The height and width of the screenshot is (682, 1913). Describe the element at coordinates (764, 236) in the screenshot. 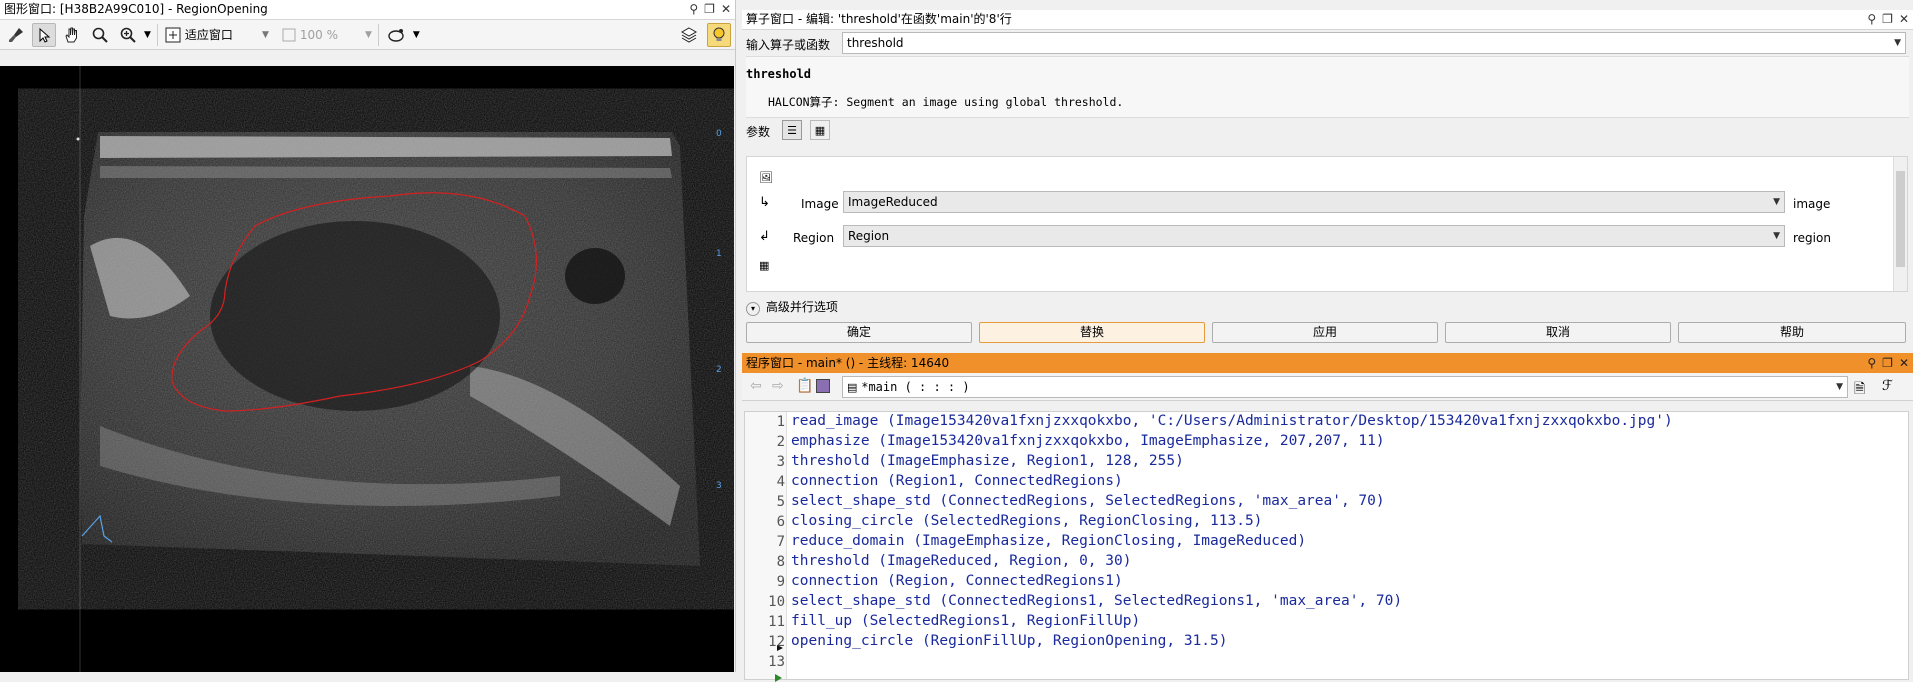

I see `output-arrow-icon: ↲` at that location.